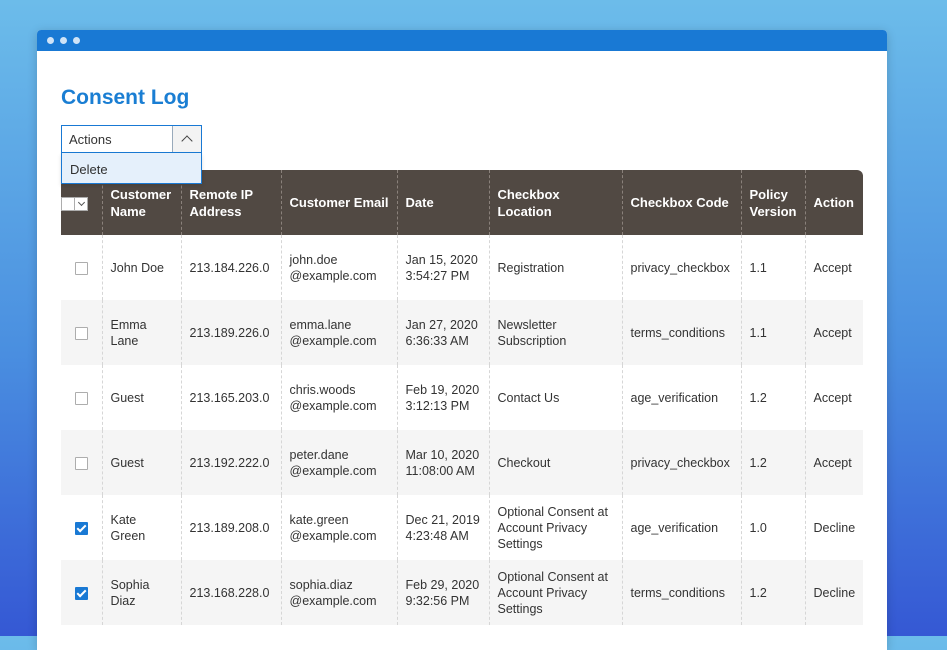 Image resolution: width=947 pixels, height=650 pixels. Describe the element at coordinates (833, 202) in the screenshot. I see `column-header-action: Action` at that location.